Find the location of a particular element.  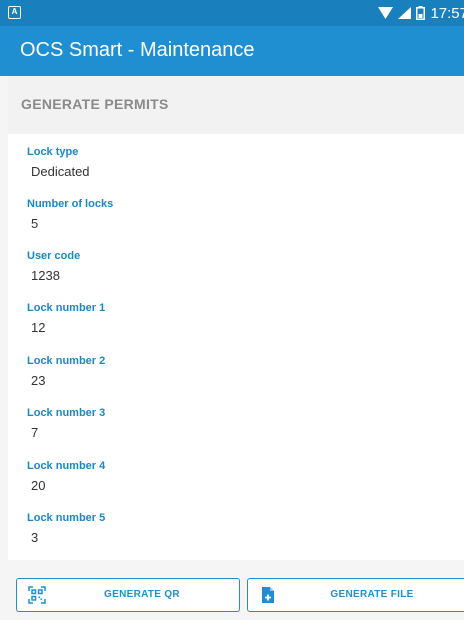

field-label: Lock number 5 is located at coordinates (66, 518).